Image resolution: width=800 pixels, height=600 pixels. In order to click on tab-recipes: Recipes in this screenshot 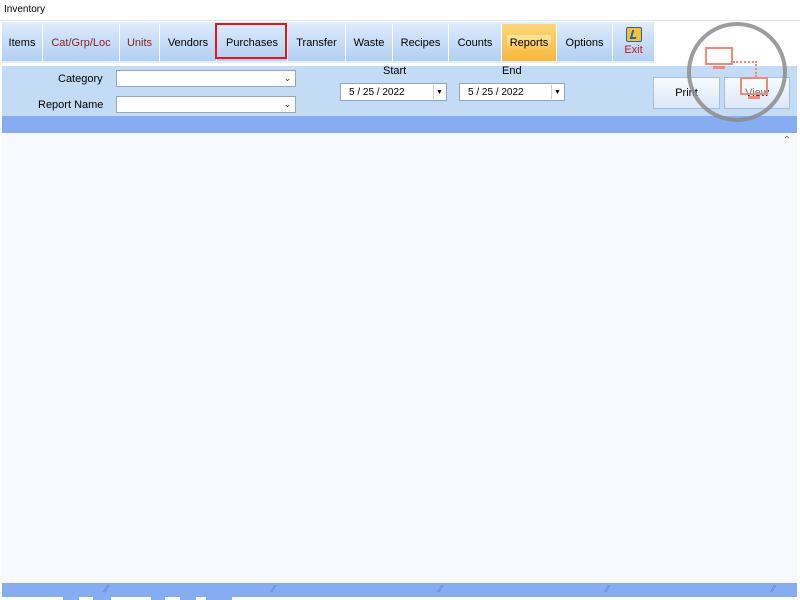, I will do `click(421, 42)`.